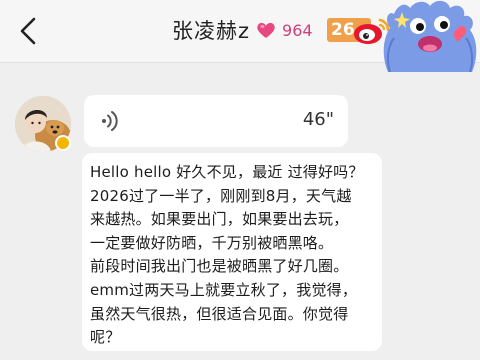 This screenshot has height=360, width=480. I want to click on message-line: 虽然天气很热，但很适合见面。你觉得, so click(219, 313).